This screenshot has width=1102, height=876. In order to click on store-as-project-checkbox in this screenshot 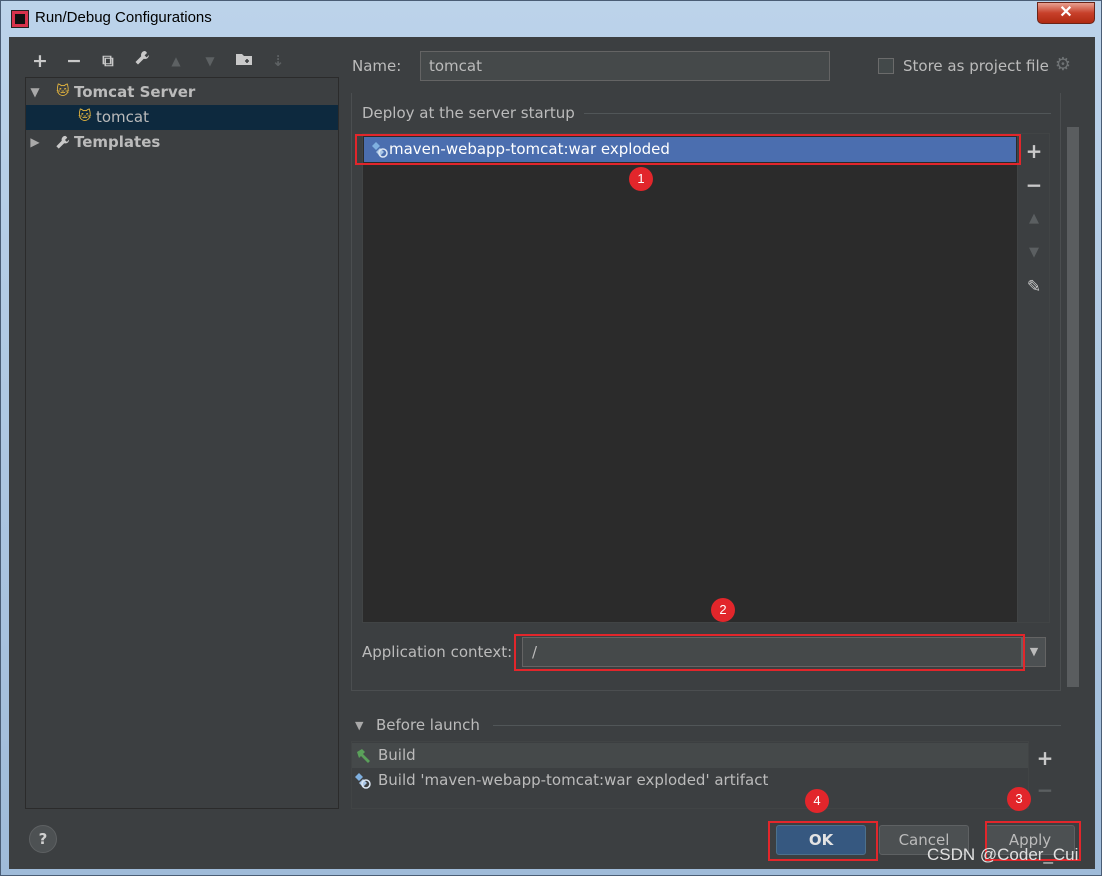, I will do `click(886, 66)`.